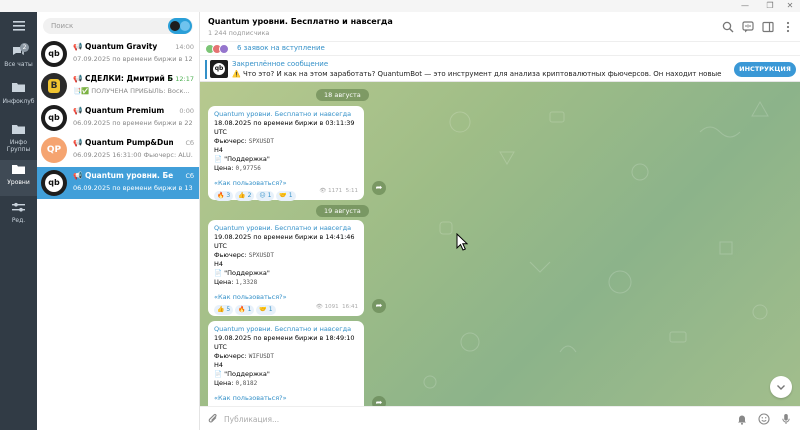 The height and width of the screenshot is (430, 800). What do you see at coordinates (728, 27) in the screenshot?
I see `search-icon` at bounding box center [728, 27].